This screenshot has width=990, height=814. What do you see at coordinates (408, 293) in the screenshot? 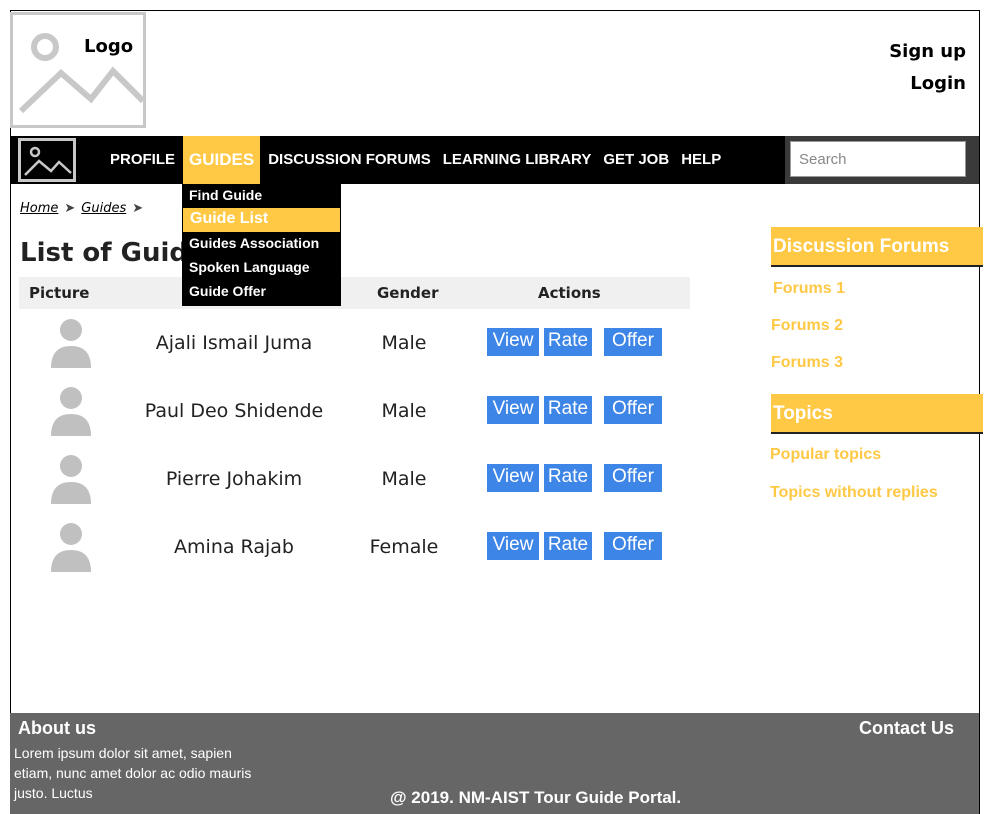
I see `column-header-gender: Gender` at bounding box center [408, 293].